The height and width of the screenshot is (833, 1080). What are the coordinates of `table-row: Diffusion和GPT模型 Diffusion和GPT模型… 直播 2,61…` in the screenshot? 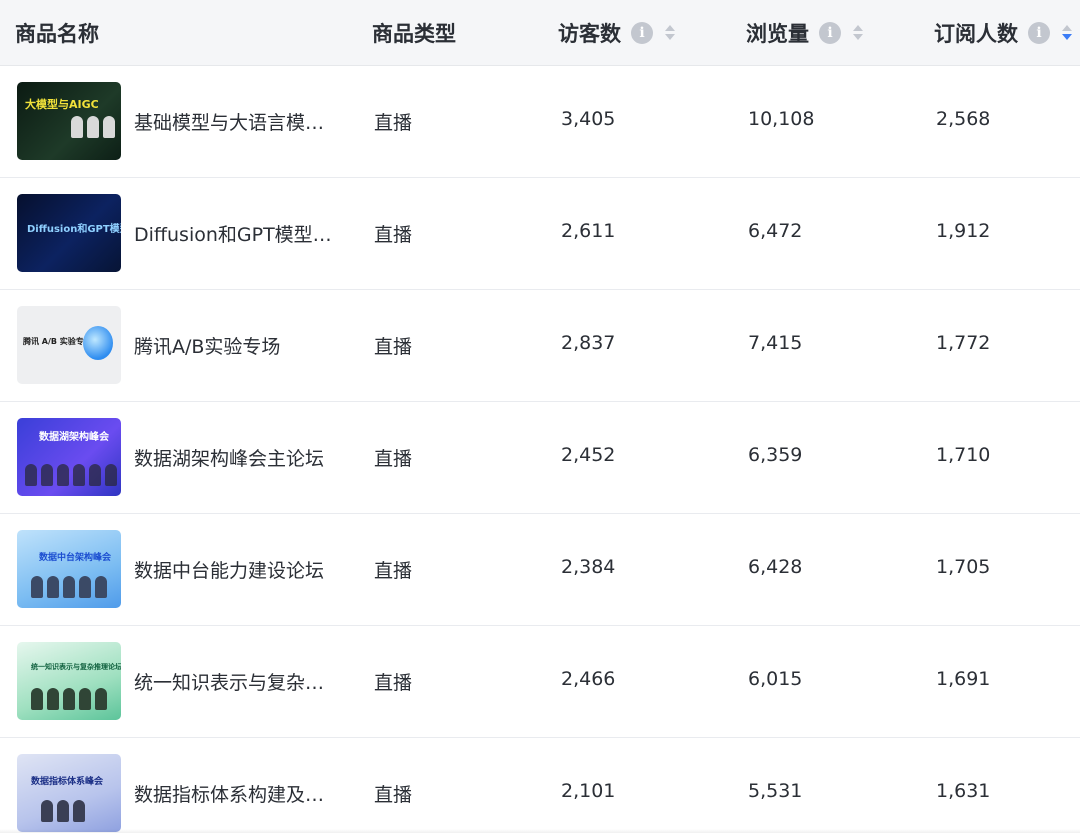 It's located at (540, 234).